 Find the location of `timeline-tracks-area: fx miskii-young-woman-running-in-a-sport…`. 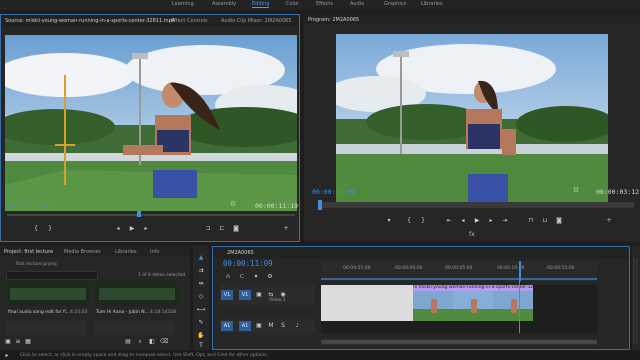

timeline-tracks-area: fx miskii-young-woman-running-in-a-sport… is located at coordinates (459, 307).